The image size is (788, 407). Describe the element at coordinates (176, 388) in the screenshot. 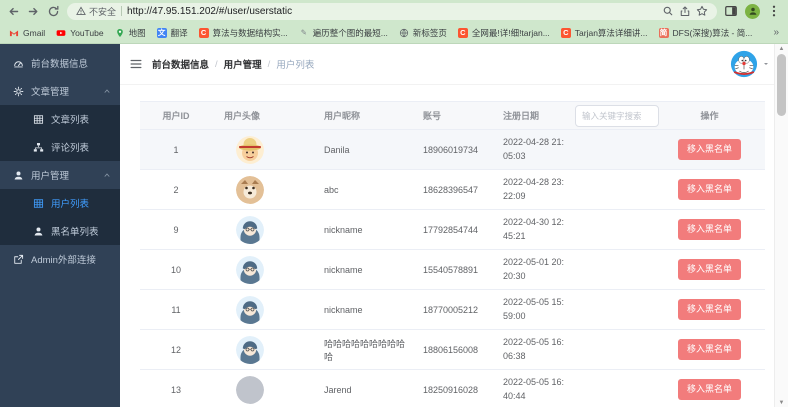

I see `user-id-cell: 13` at that location.